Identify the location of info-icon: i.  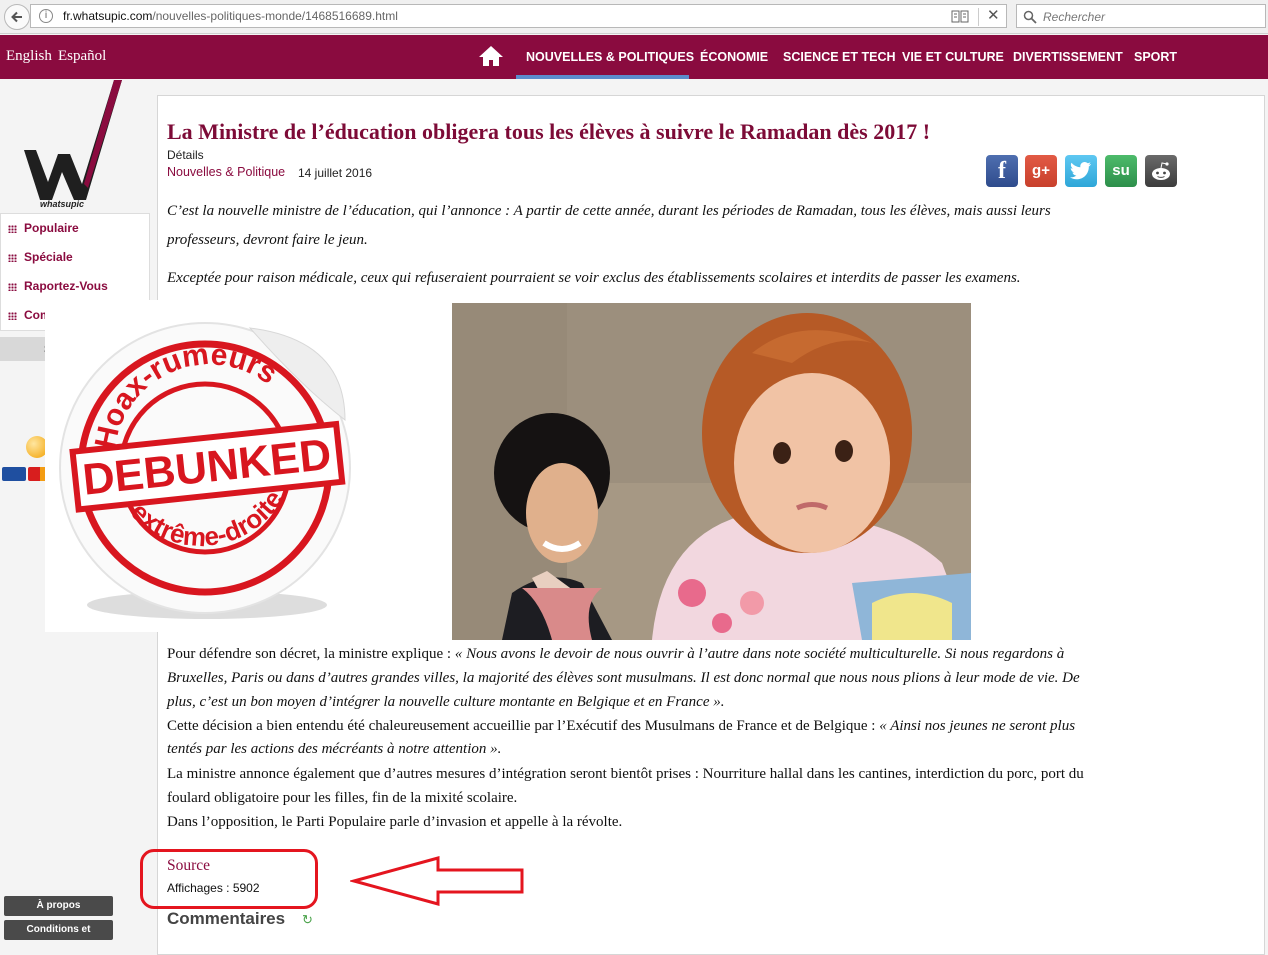
(46, 16).